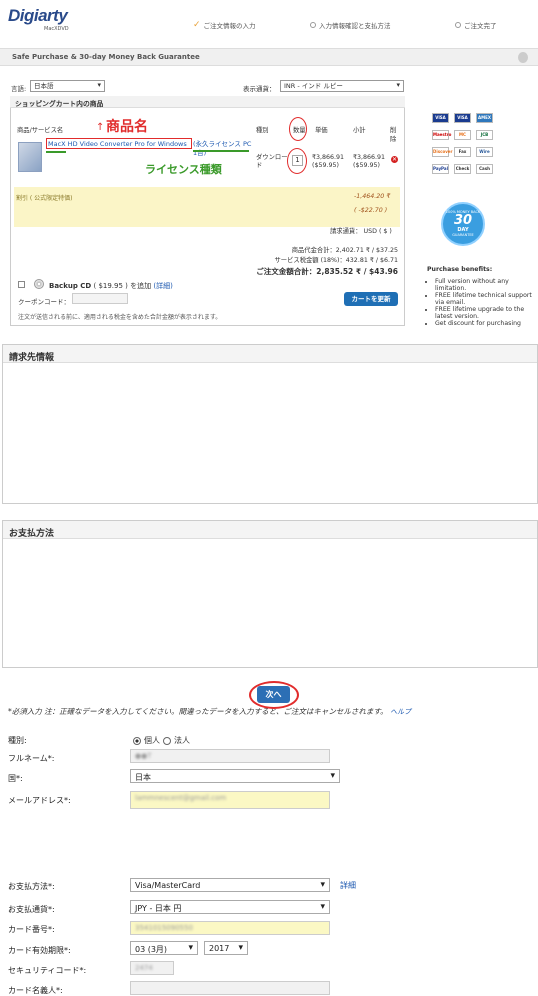  Describe the element at coordinates (100, 127) in the screenshot. I see `arrow-up-icon: ↑` at that location.